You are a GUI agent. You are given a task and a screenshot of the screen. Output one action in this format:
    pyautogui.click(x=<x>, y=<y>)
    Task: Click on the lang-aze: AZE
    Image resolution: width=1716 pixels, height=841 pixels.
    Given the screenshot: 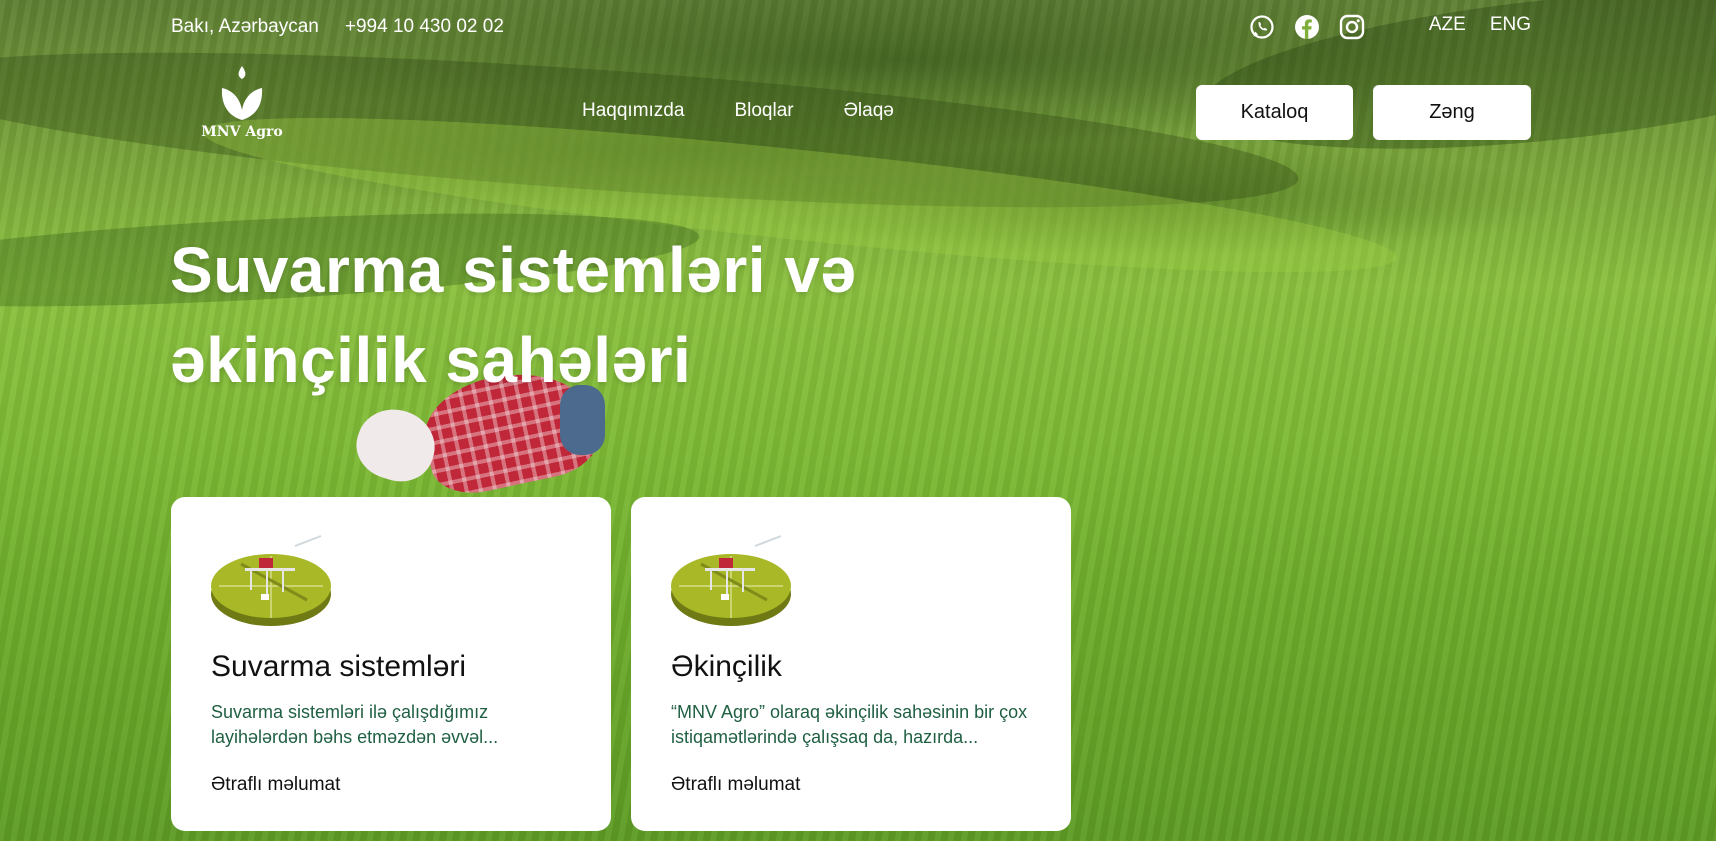 What is the action you would take?
    pyautogui.click(x=1447, y=25)
    